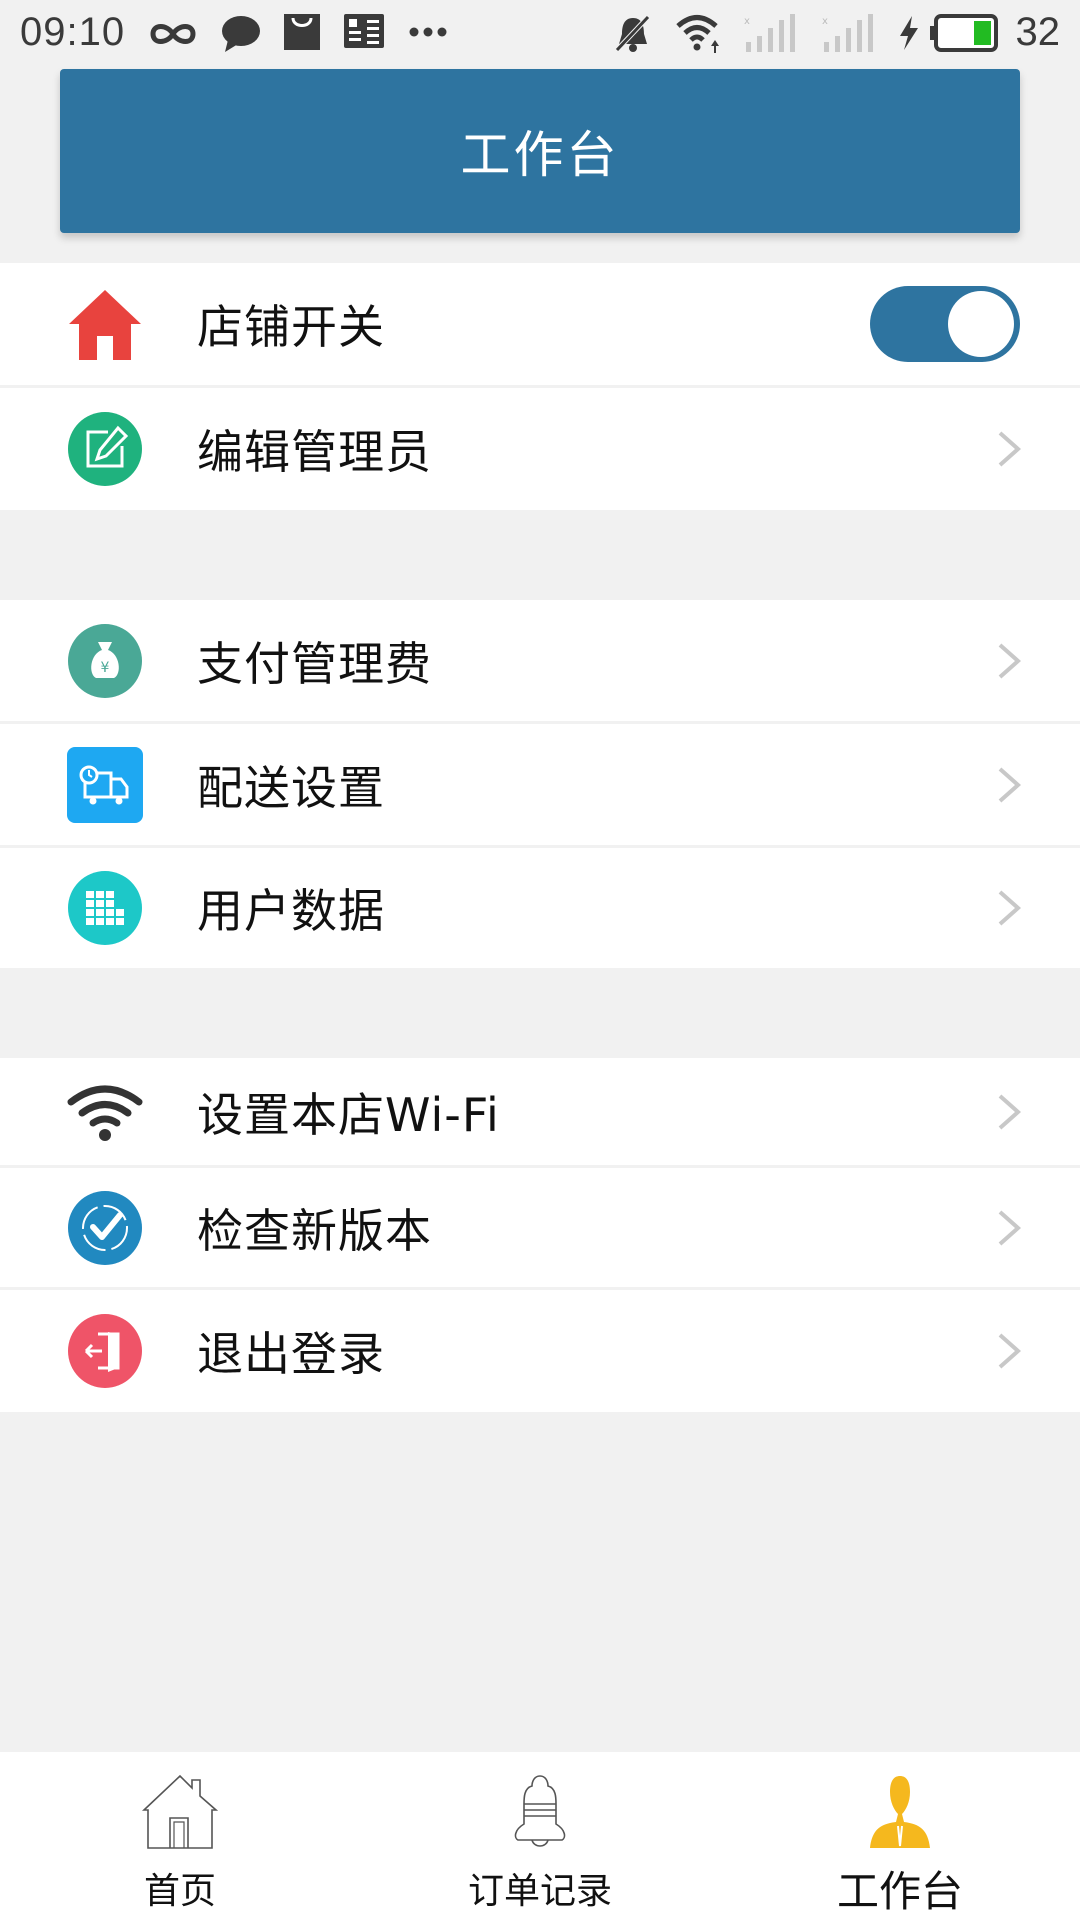  I want to click on toggle-knob, so click(981, 324).